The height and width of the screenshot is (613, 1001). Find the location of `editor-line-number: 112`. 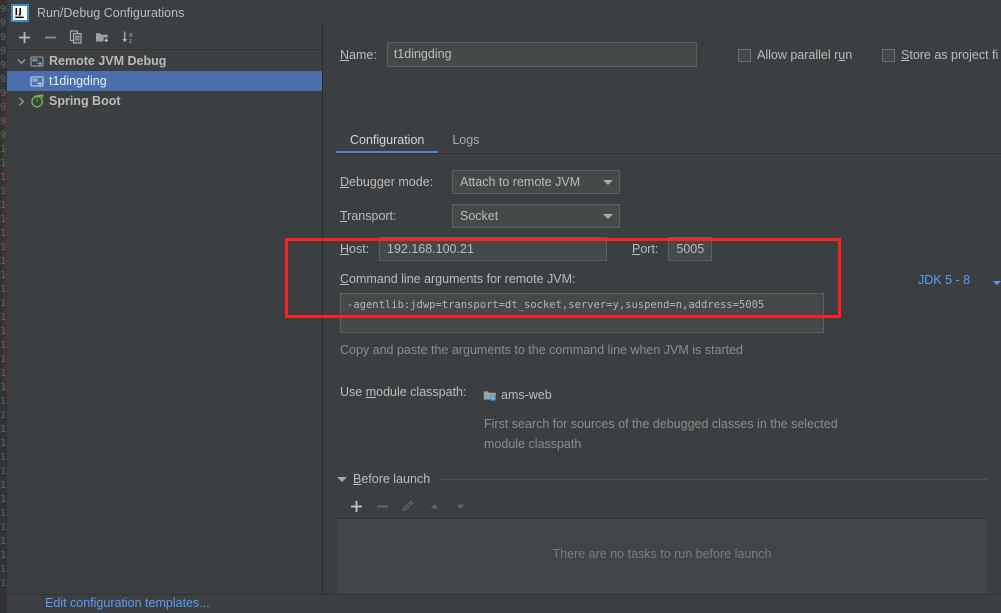

editor-line-number: 112 is located at coordinates (3, 317).